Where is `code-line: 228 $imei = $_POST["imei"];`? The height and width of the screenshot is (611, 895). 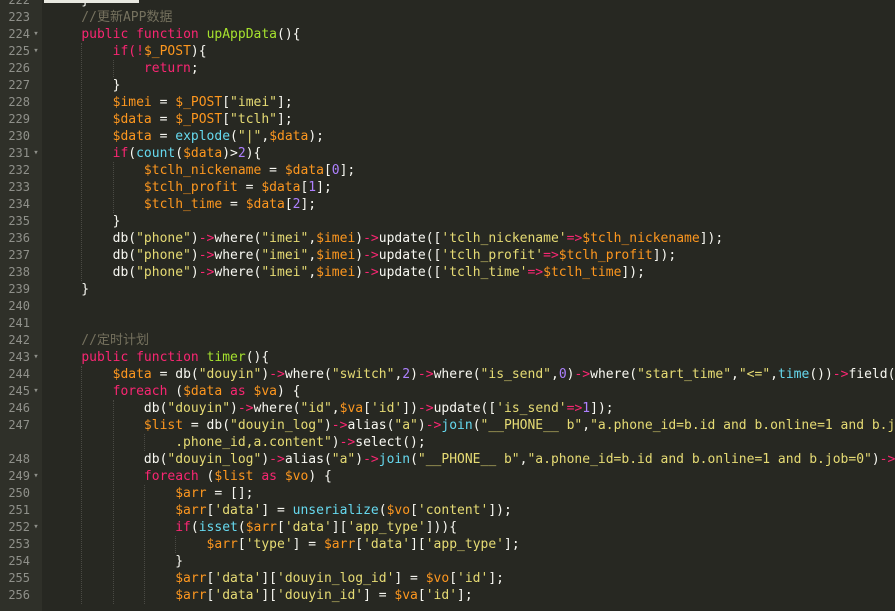
code-line: 228 $imei = $_POST["imei"]; is located at coordinates (447, 102).